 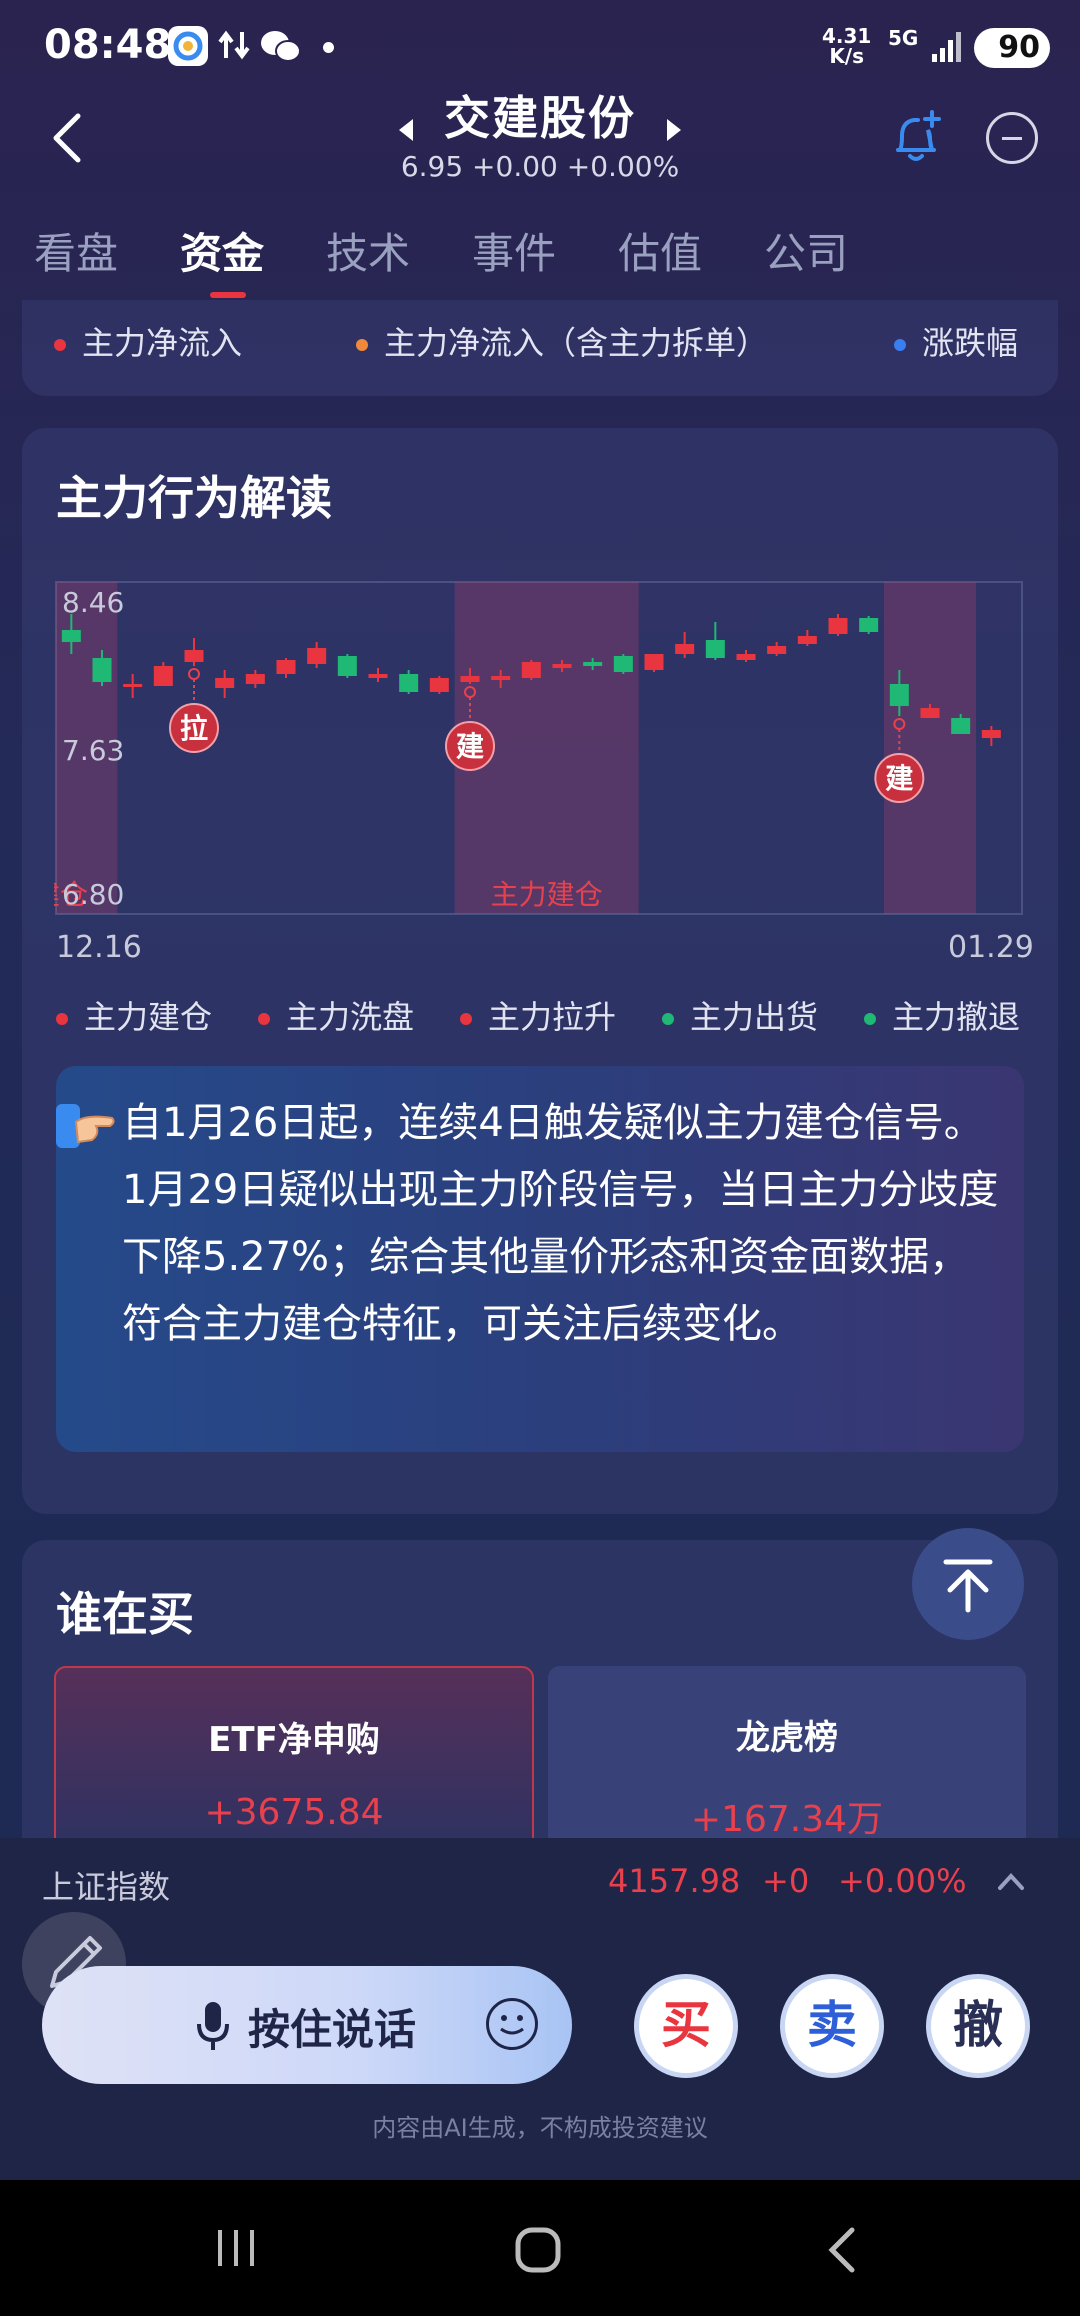 I want to click on legend-main-net-inflow: 主力净流入, so click(x=148, y=341).